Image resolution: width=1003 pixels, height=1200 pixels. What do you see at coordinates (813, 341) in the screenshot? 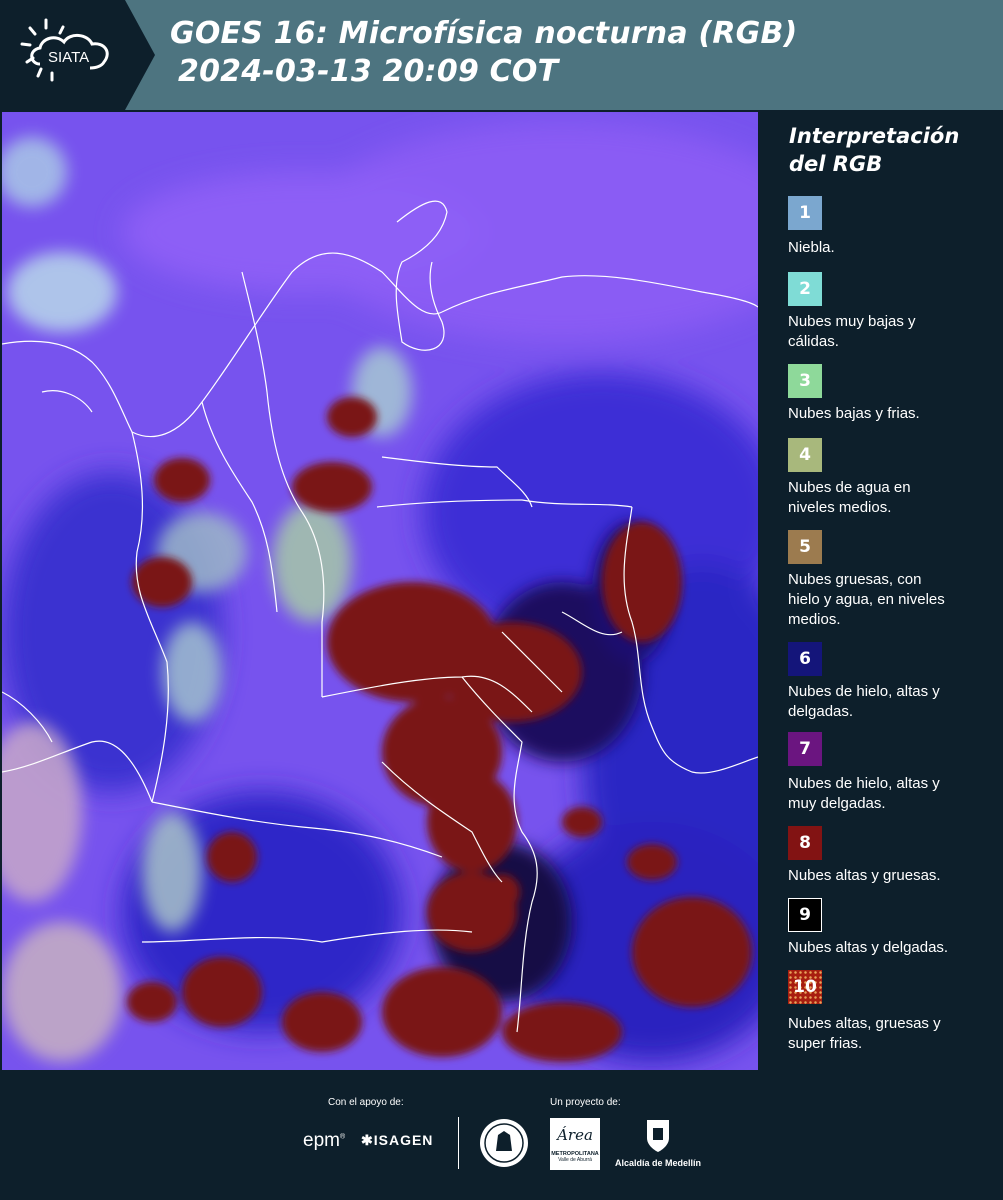
I see `legend-label-2-line-2: cálidas.` at bounding box center [813, 341].